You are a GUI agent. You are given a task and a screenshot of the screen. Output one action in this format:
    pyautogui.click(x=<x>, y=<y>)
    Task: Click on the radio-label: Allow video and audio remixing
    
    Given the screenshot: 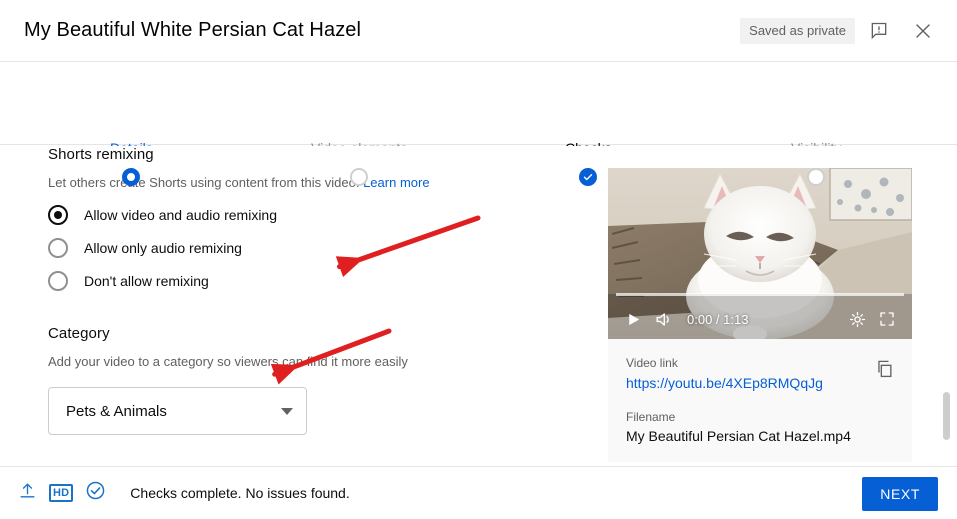 What is the action you would take?
    pyautogui.click(x=180, y=215)
    